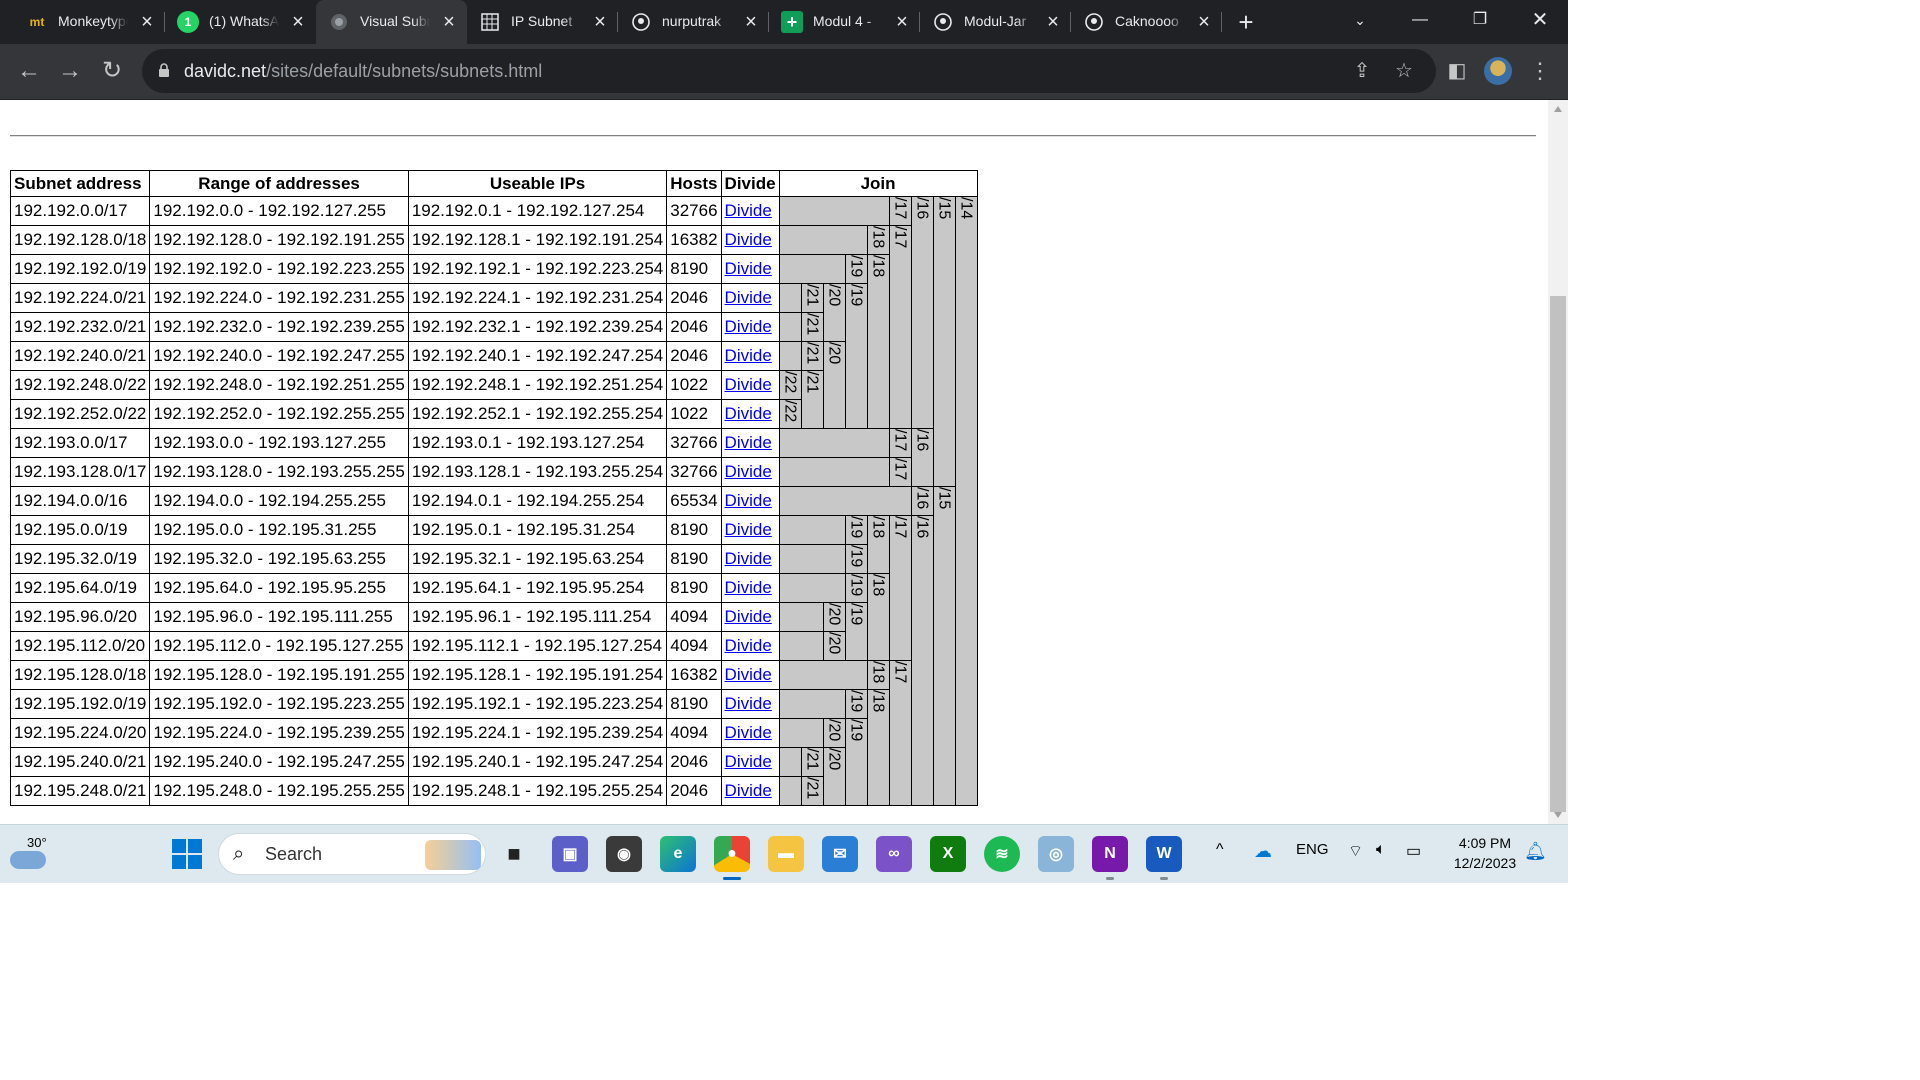 The height and width of the screenshot is (1080, 1920). I want to click on profile-avatar, so click(1498, 71).